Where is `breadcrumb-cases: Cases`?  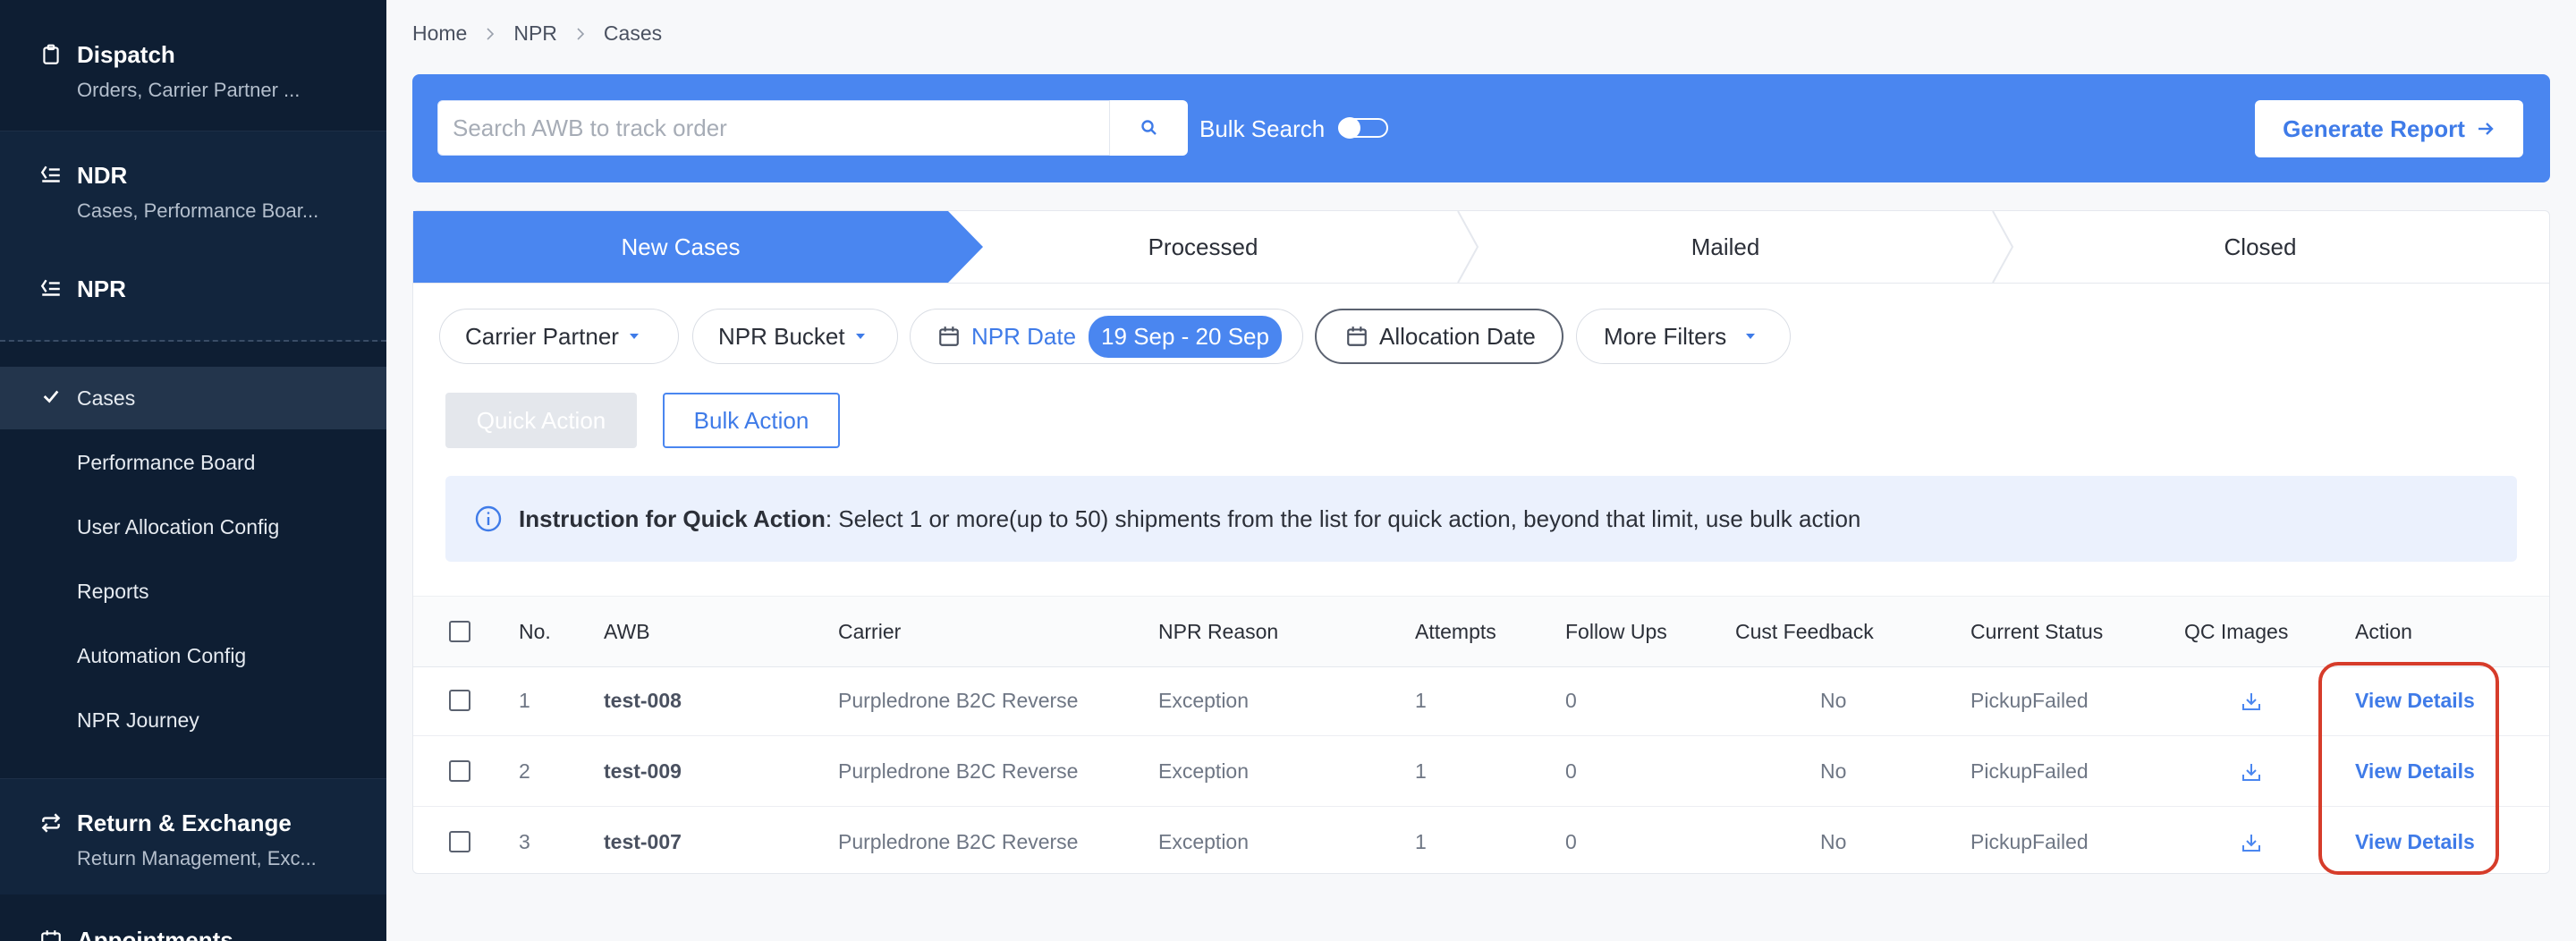 breadcrumb-cases: Cases is located at coordinates (633, 33).